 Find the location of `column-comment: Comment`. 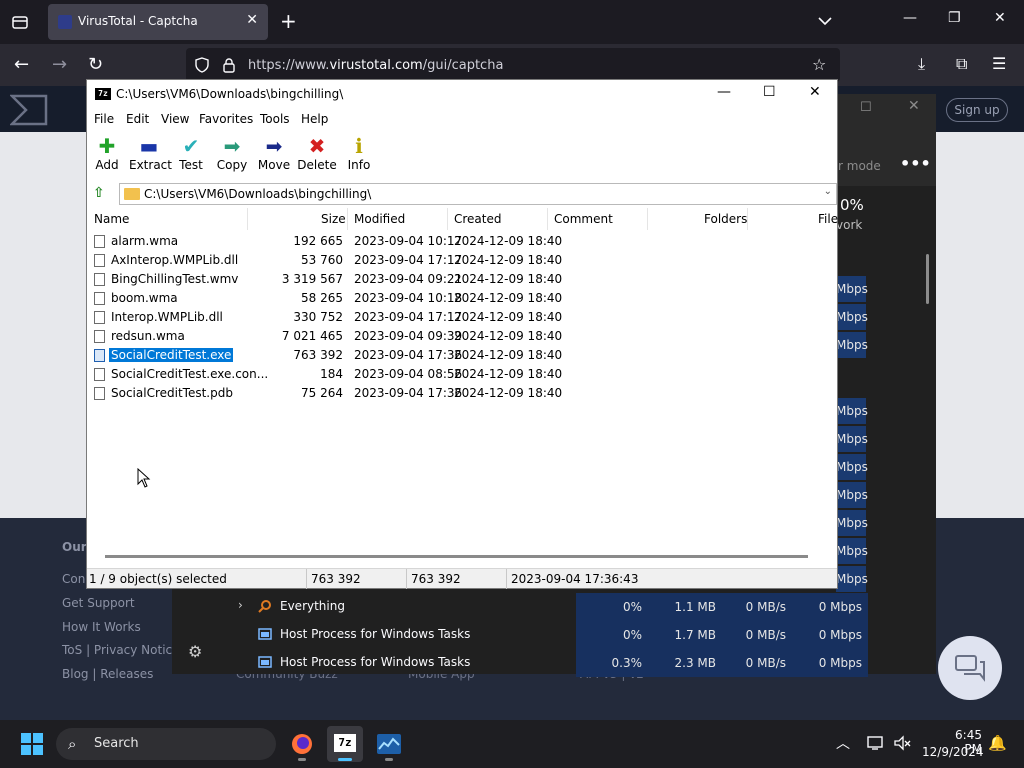

column-comment: Comment is located at coordinates (583, 219).